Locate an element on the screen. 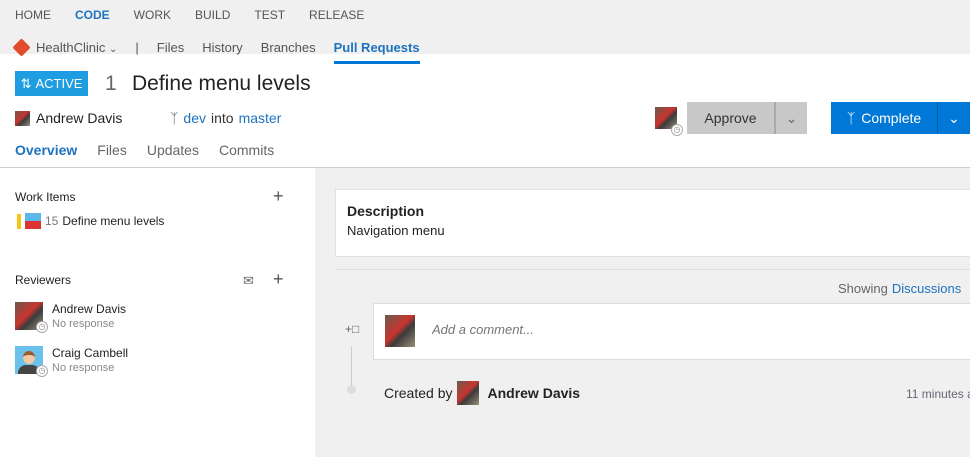 The image size is (970, 457). work-items-heading: Work Items is located at coordinates (45, 197).